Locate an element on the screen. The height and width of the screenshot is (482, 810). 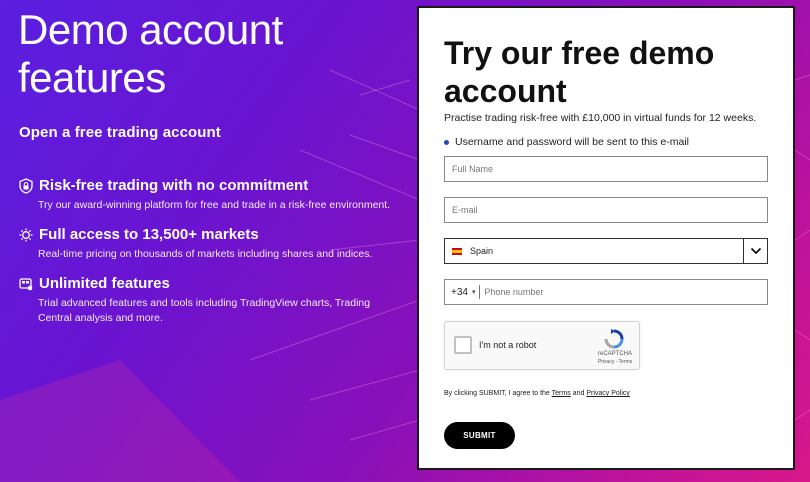
country-value: Spain is located at coordinates (482, 251).